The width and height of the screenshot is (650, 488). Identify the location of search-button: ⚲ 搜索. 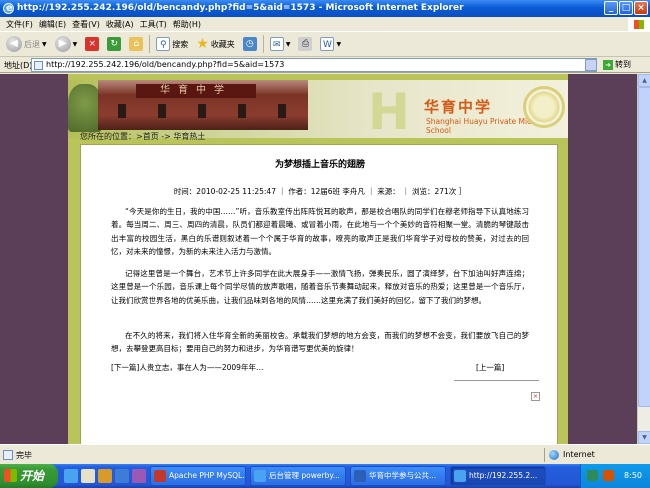
(172, 44).